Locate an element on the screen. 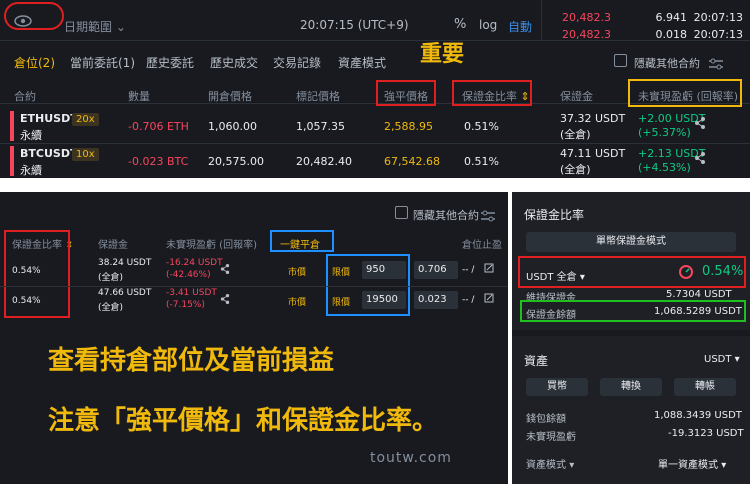 Image resolution: width=750 pixels, height=484 pixels. annotation-box-pnl is located at coordinates (685, 93).